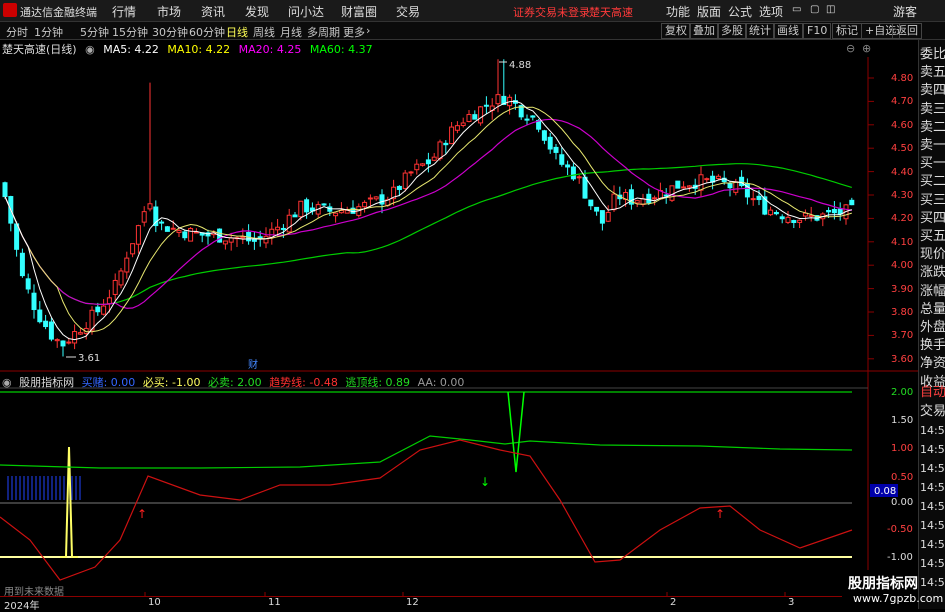 The image size is (945, 612). What do you see at coordinates (771, 11) in the screenshot?
I see `menu-options: 选项` at bounding box center [771, 11].